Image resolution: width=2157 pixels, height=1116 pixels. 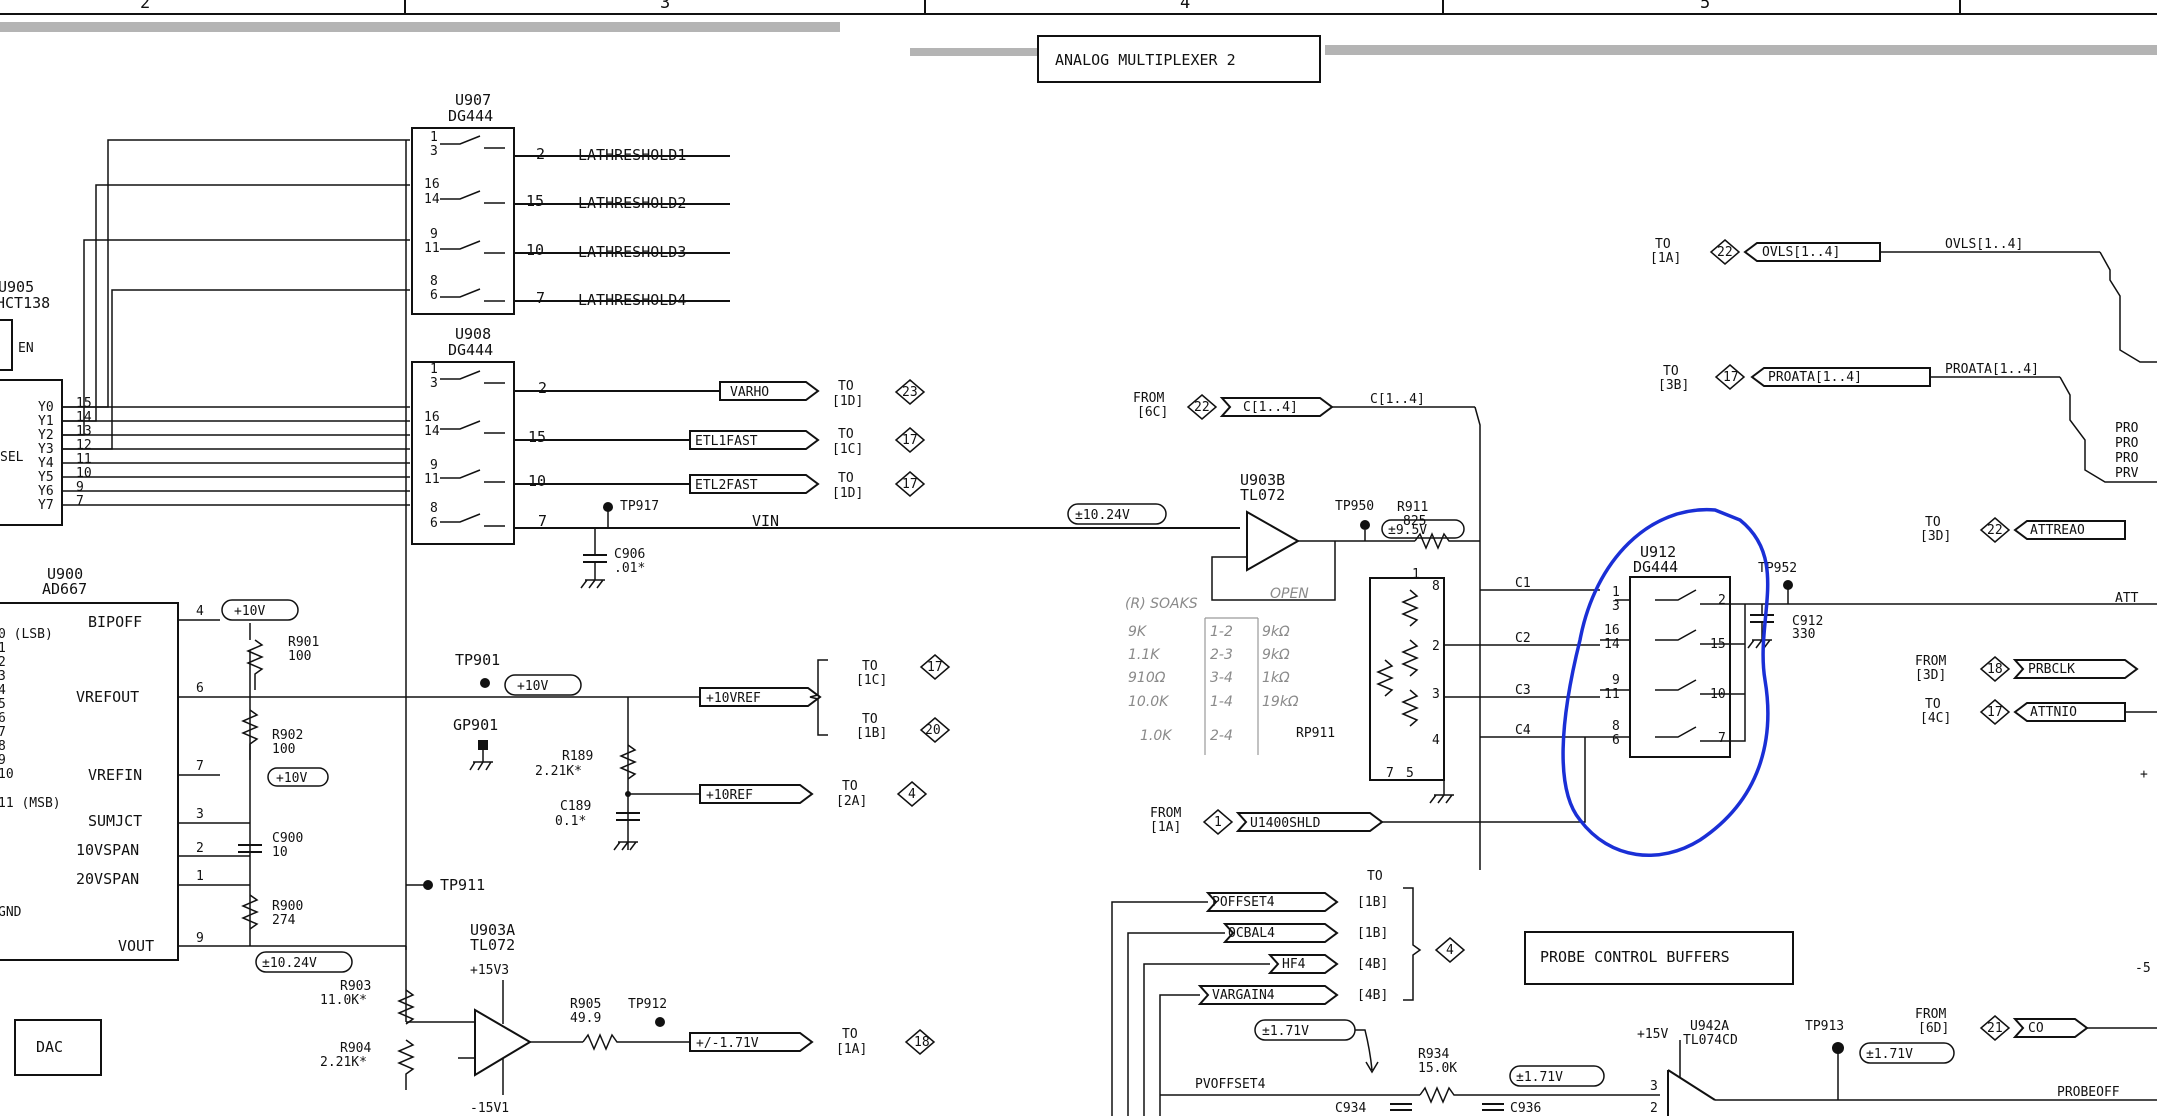 I want to click on svg-text: 9K, so click(x=1138, y=632).